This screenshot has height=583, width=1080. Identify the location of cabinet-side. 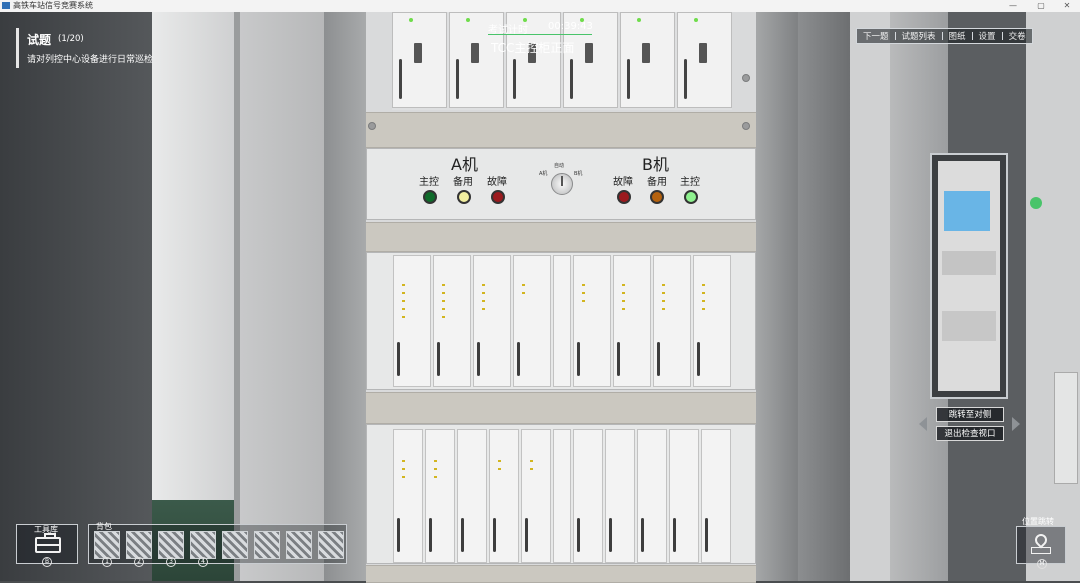
(345, 296).